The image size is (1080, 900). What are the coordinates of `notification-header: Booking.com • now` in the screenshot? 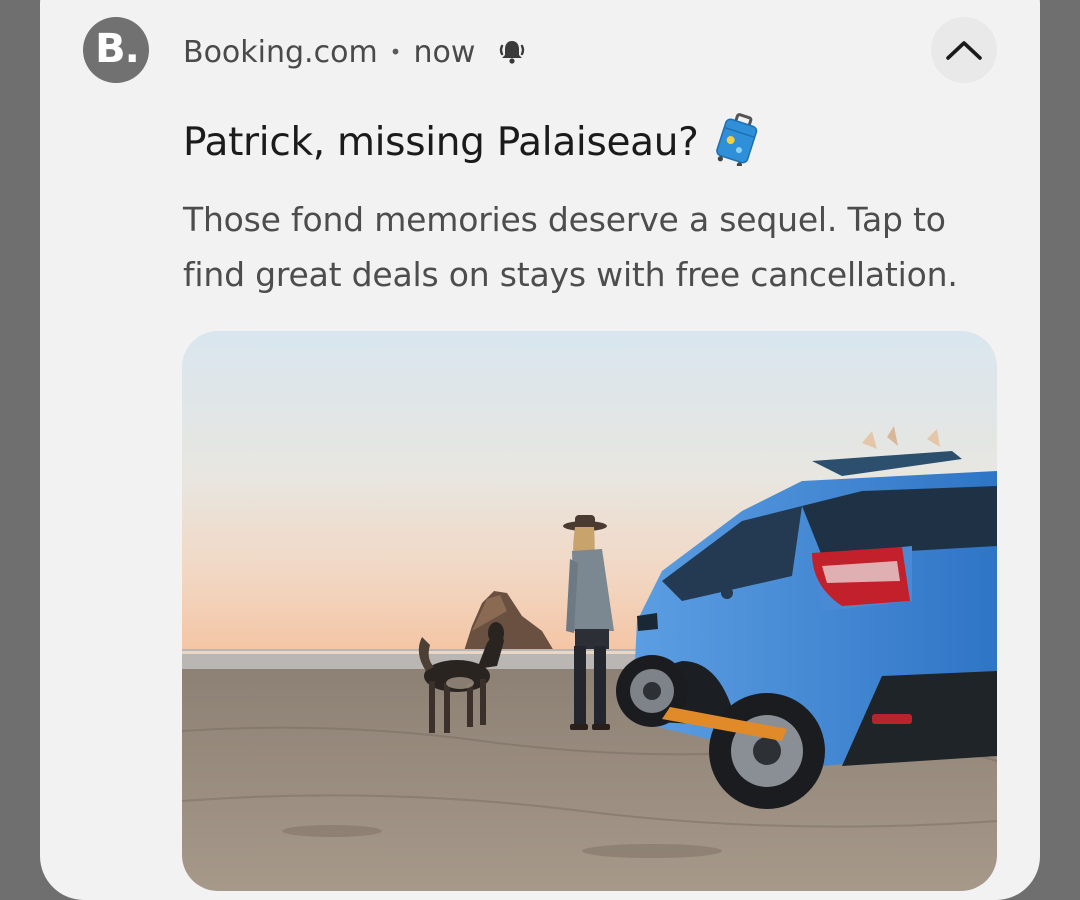 It's located at (355, 52).